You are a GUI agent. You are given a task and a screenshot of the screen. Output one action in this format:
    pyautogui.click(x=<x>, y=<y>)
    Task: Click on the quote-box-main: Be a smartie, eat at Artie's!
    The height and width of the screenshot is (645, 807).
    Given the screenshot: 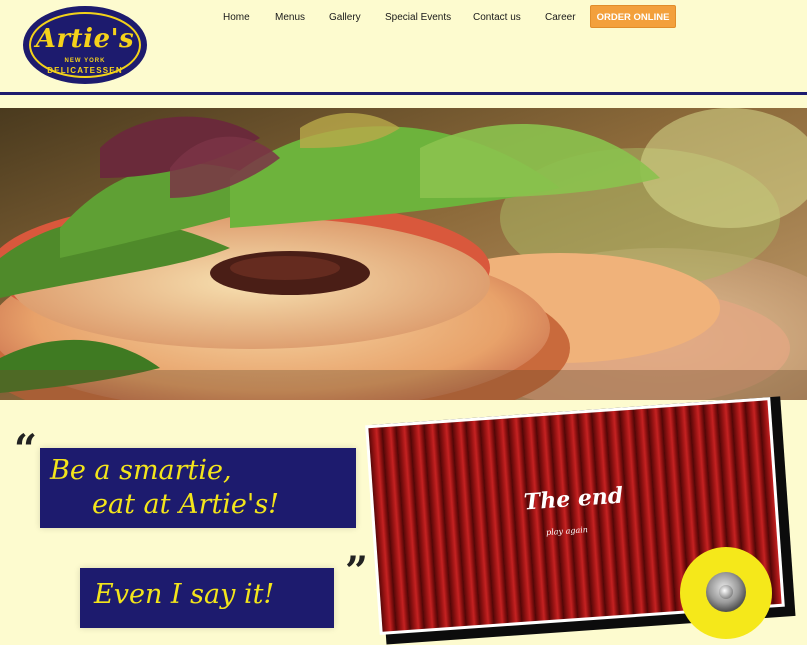 What is the action you would take?
    pyautogui.click(x=198, y=488)
    